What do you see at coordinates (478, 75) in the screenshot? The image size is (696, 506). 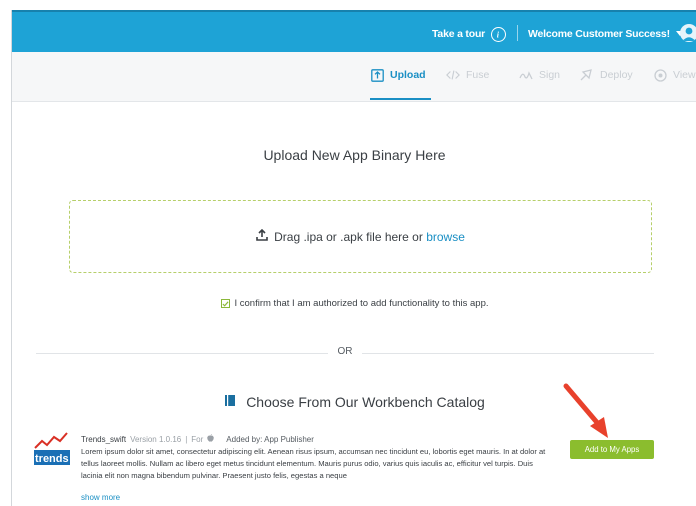 I see `tab-fuse-label: Fuse` at bounding box center [478, 75].